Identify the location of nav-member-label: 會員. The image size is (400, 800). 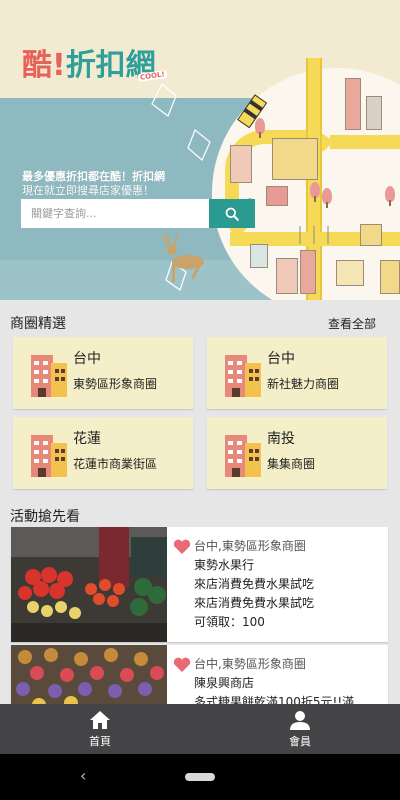
(300, 741).